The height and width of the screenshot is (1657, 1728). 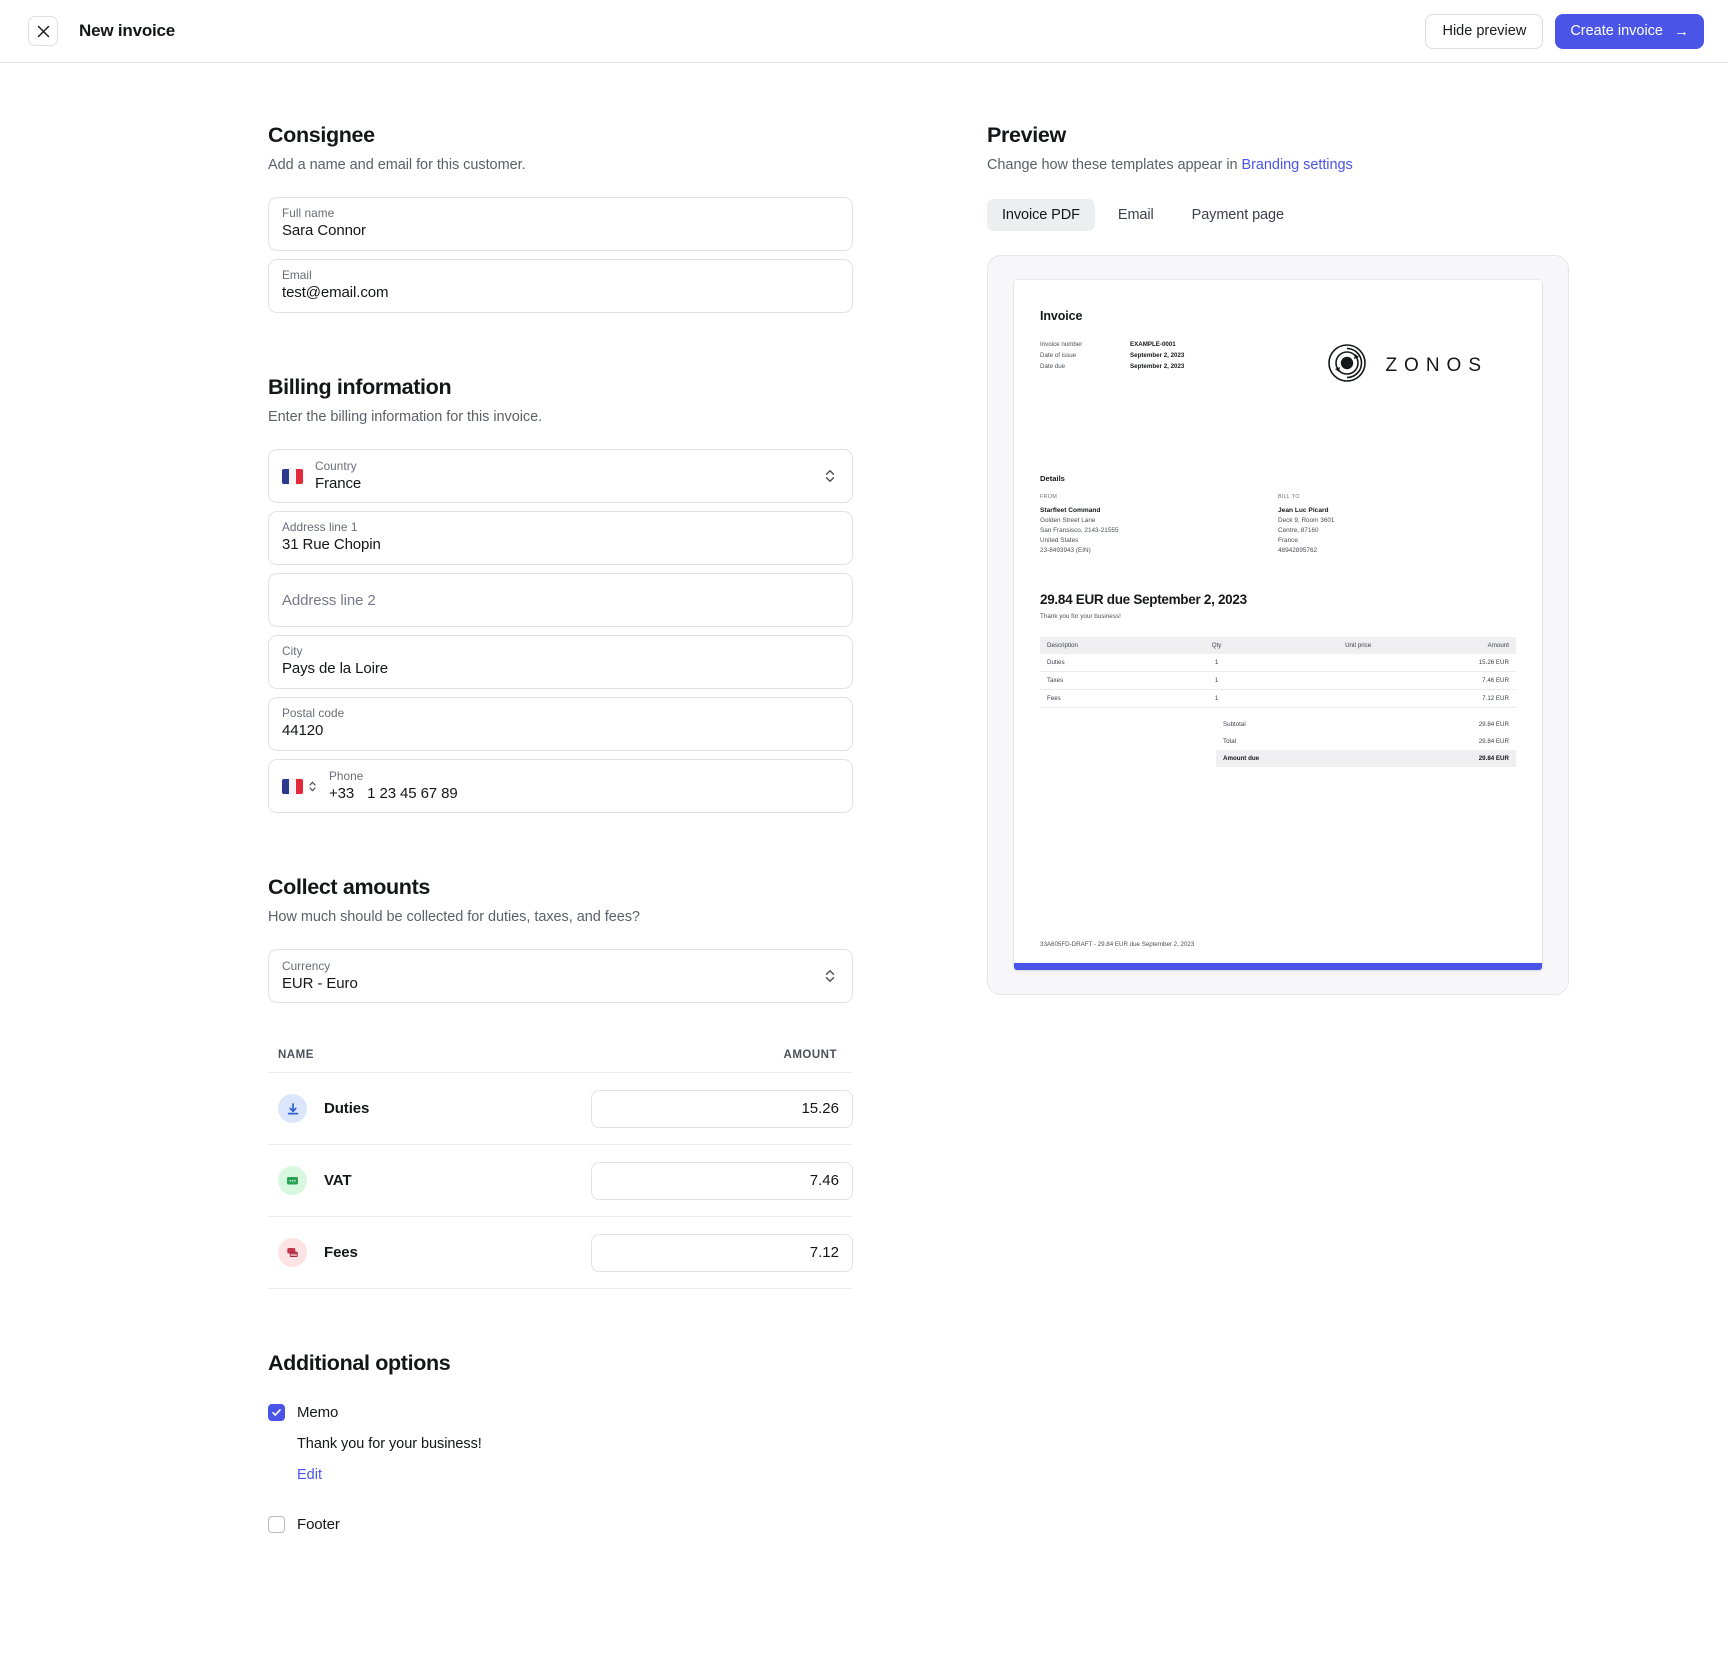 I want to click on td-unit-price, so click(x=1316, y=663).